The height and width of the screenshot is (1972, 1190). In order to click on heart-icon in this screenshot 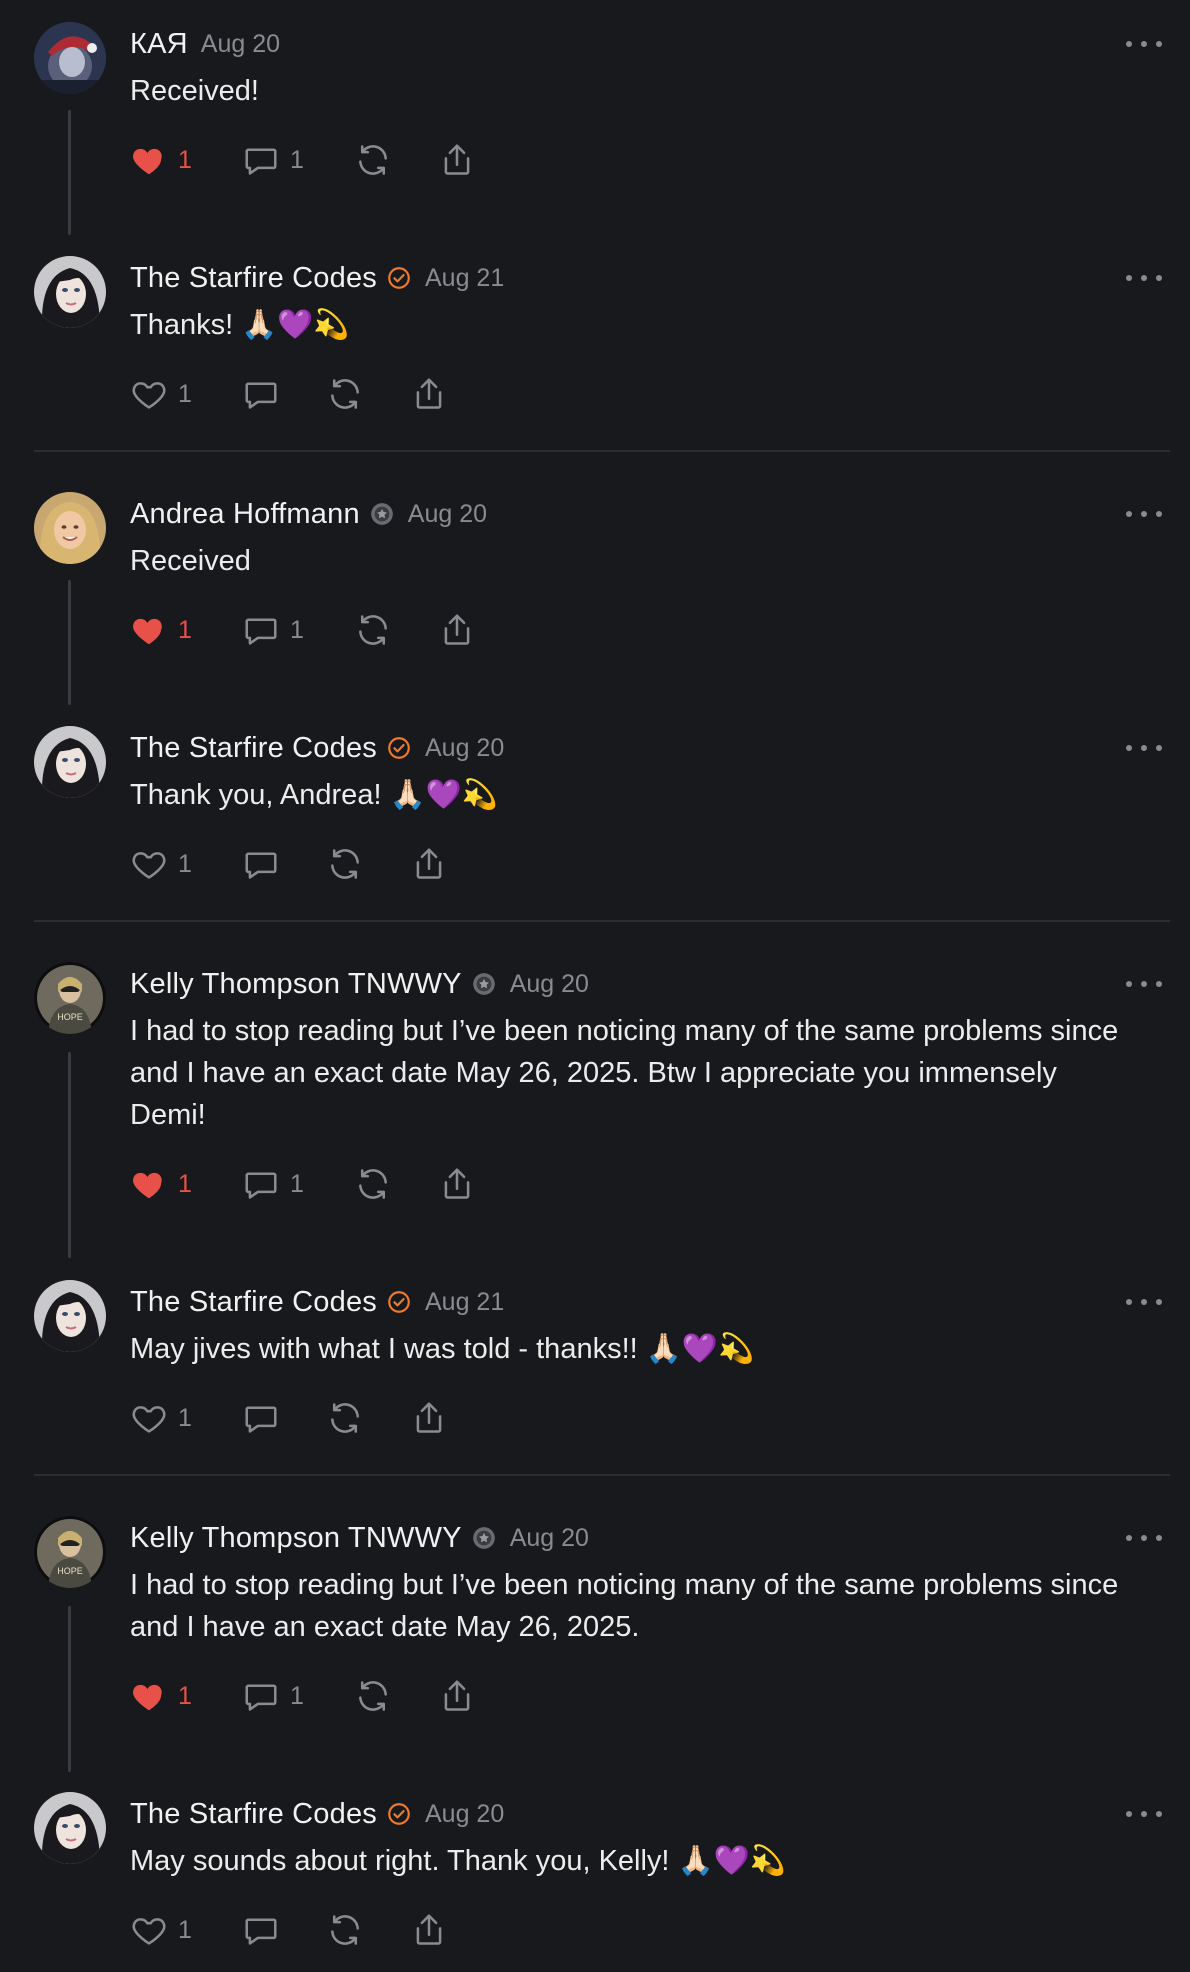, I will do `click(149, 1930)`.